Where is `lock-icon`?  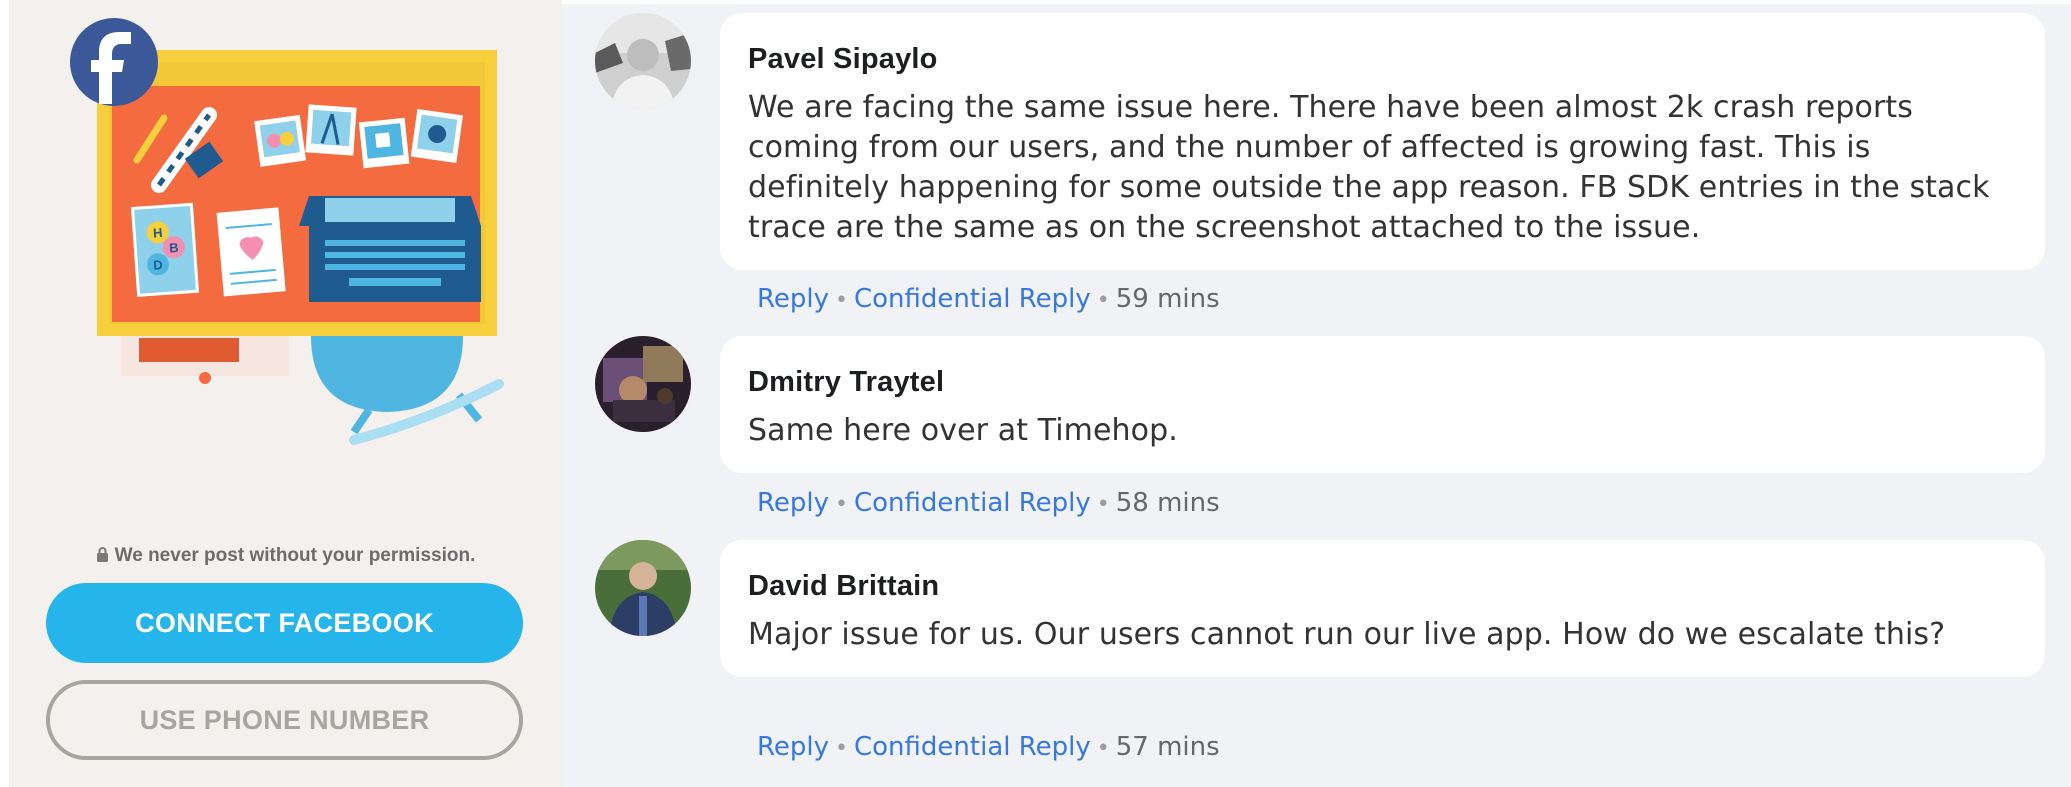
lock-icon is located at coordinates (102, 554).